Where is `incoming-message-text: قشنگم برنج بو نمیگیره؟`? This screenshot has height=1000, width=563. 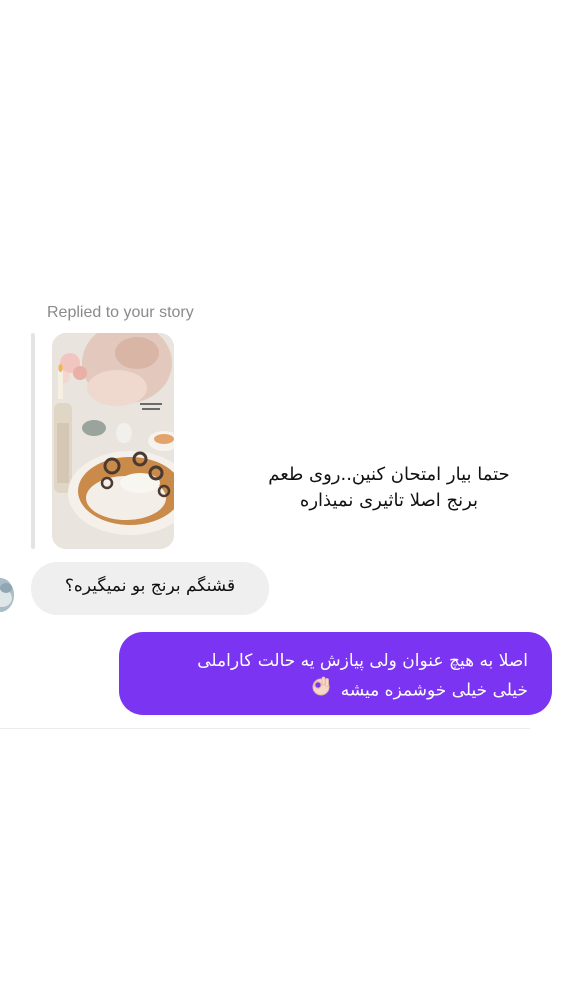 incoming-message-text: قشنگم برنج بو نمیگیره؟ is located at coordinates (150, 586).